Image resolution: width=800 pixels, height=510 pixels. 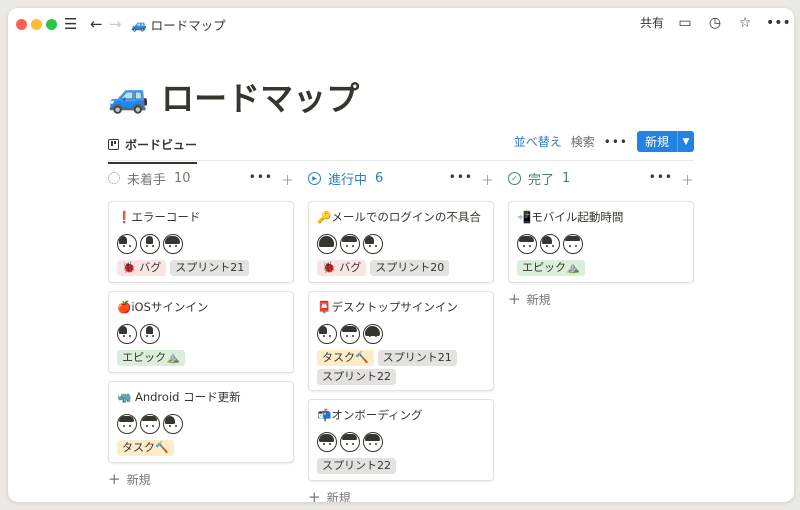 What do you see at coordinates (260, 96) in the screenshot?
I see `page-title-text: ロードマップ` at bounding box center [260, 96].